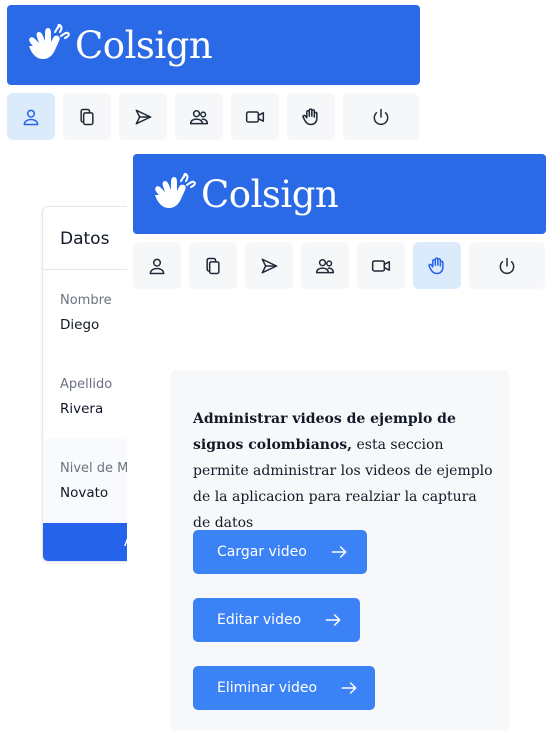 This screenshot has height=730, width=558. I want to click on field-value-nombre: Diego, so click(80, 325).